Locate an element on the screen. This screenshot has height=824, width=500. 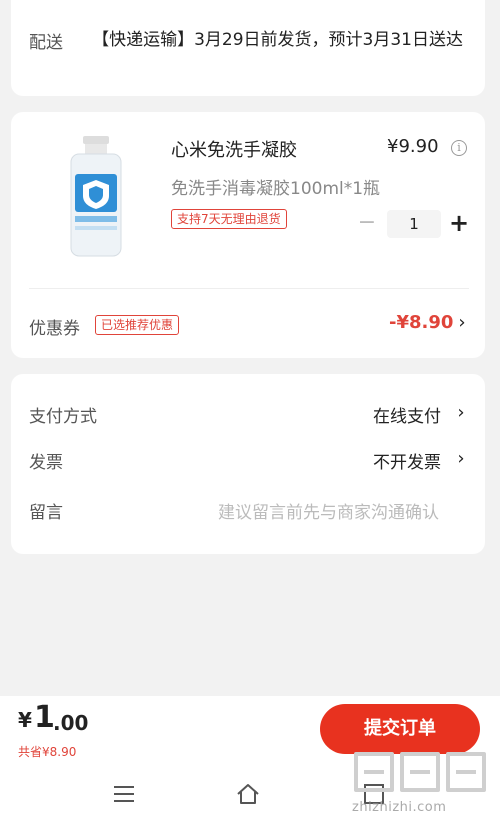
product-image is located at coordinates (96, 196).